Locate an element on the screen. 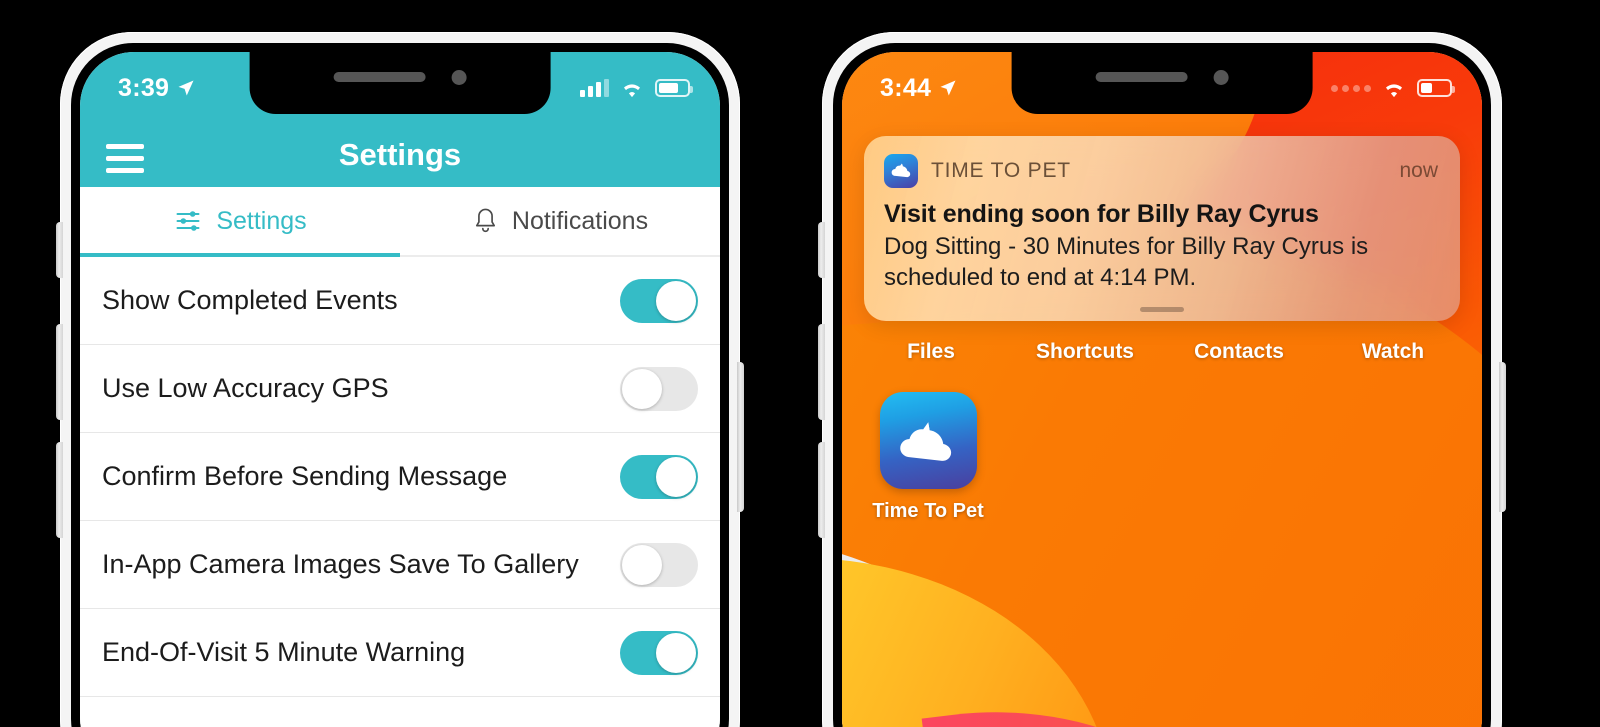 The height and width of the screenshot is (727, 1600). tab-settings: Settings is located at coordinates (240, 222).